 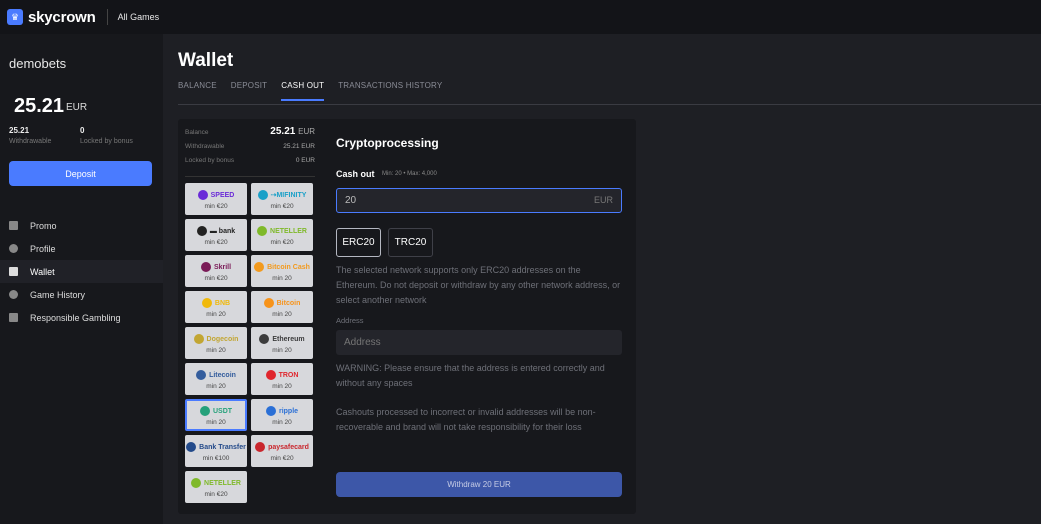 What do you see at coordinates (15, 17) in the screenshot?
I see `crown-icon: ♛` at bounding box center [15, 17].